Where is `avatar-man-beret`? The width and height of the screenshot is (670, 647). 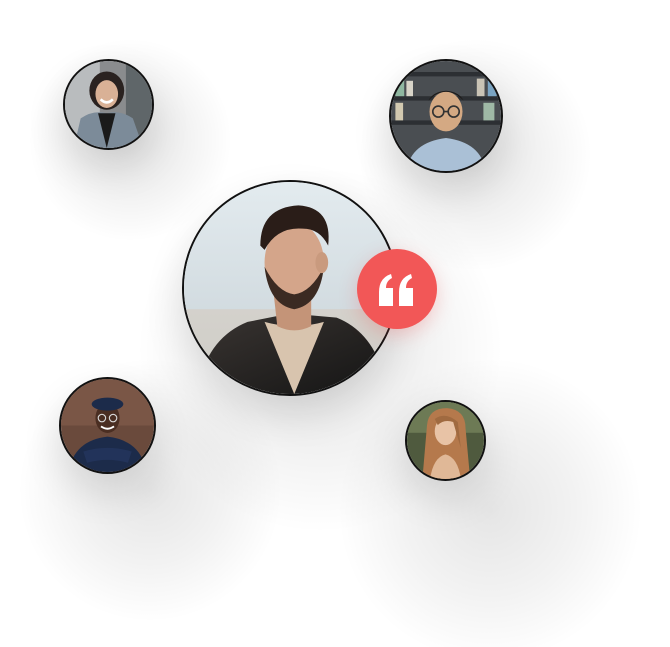 avatar-man-beret is located at coordinates (107, 425).